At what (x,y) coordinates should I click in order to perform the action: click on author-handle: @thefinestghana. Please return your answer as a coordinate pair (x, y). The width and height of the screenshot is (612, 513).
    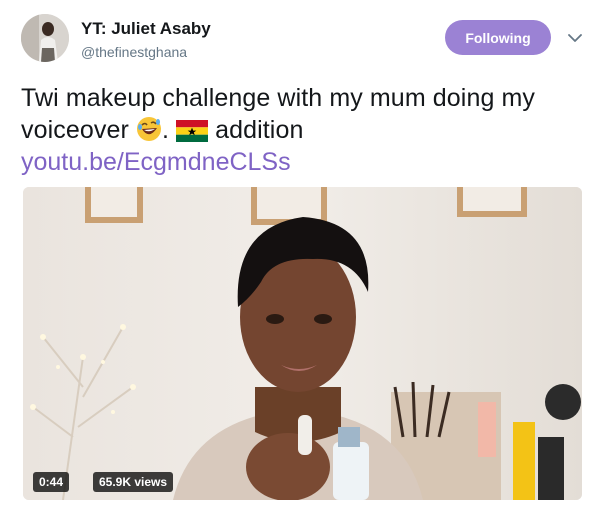
    Looking at the image, I should click on (134, 52).